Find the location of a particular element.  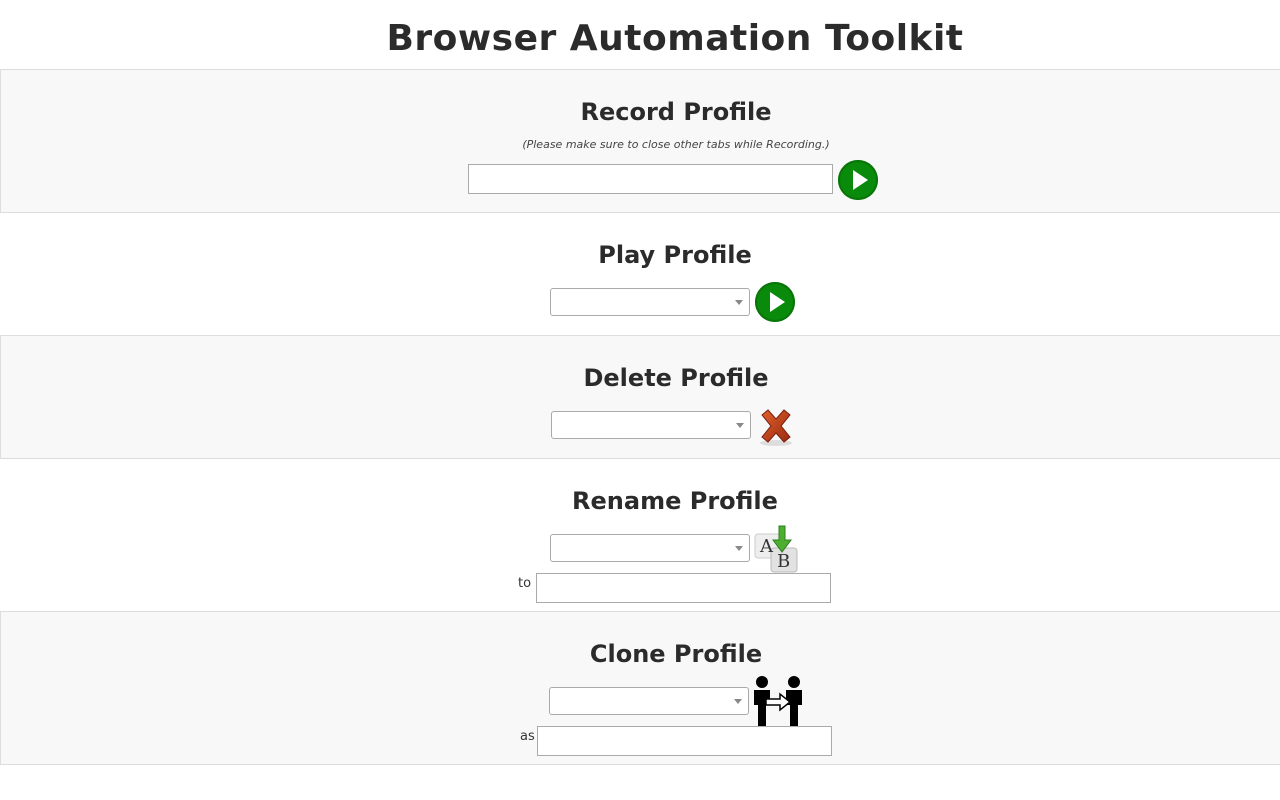

record-profile-title: Record Profile is located at coordinates (676, 112).